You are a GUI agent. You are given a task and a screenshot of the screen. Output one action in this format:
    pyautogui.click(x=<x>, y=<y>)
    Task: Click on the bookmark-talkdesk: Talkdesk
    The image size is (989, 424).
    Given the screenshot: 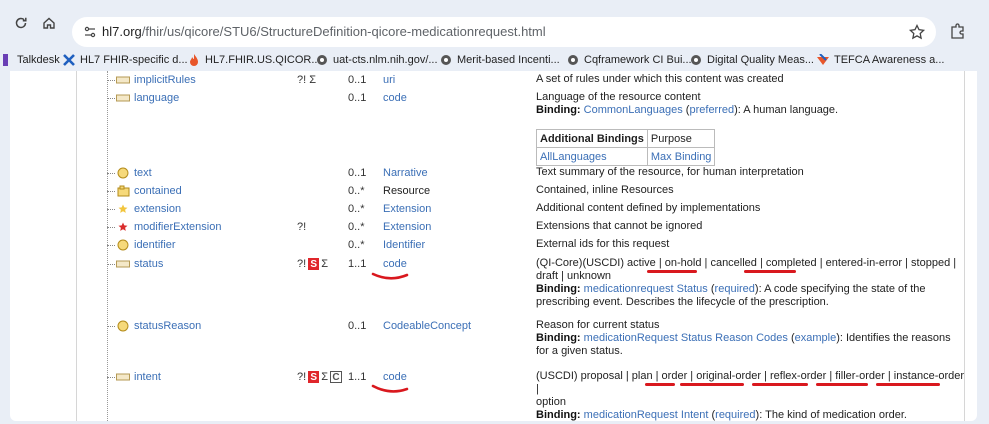 What is the action you would take?
    pyautogui.click(x=30, y=60)
    